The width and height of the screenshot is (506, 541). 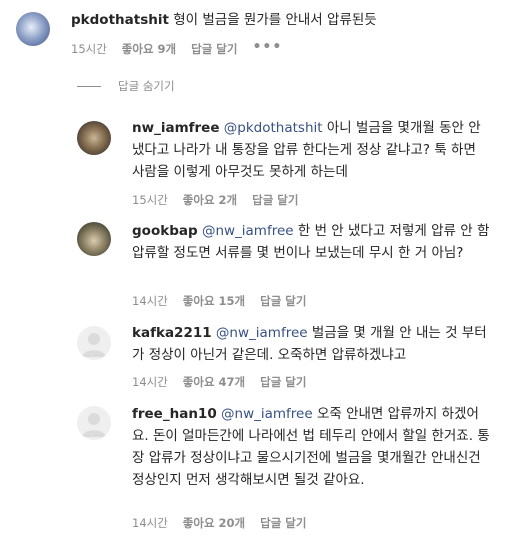 I want to click on comment-text: pkdothatshit 형이 벌금을 뭔가를 안내서 압류된듯, so click(x=281, y=20).